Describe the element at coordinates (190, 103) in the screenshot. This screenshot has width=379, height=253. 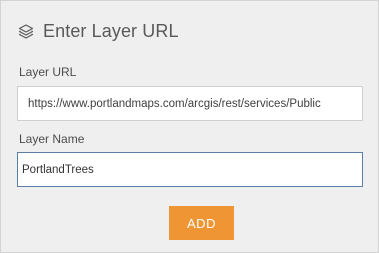
I see `layer-url-input` at that location.